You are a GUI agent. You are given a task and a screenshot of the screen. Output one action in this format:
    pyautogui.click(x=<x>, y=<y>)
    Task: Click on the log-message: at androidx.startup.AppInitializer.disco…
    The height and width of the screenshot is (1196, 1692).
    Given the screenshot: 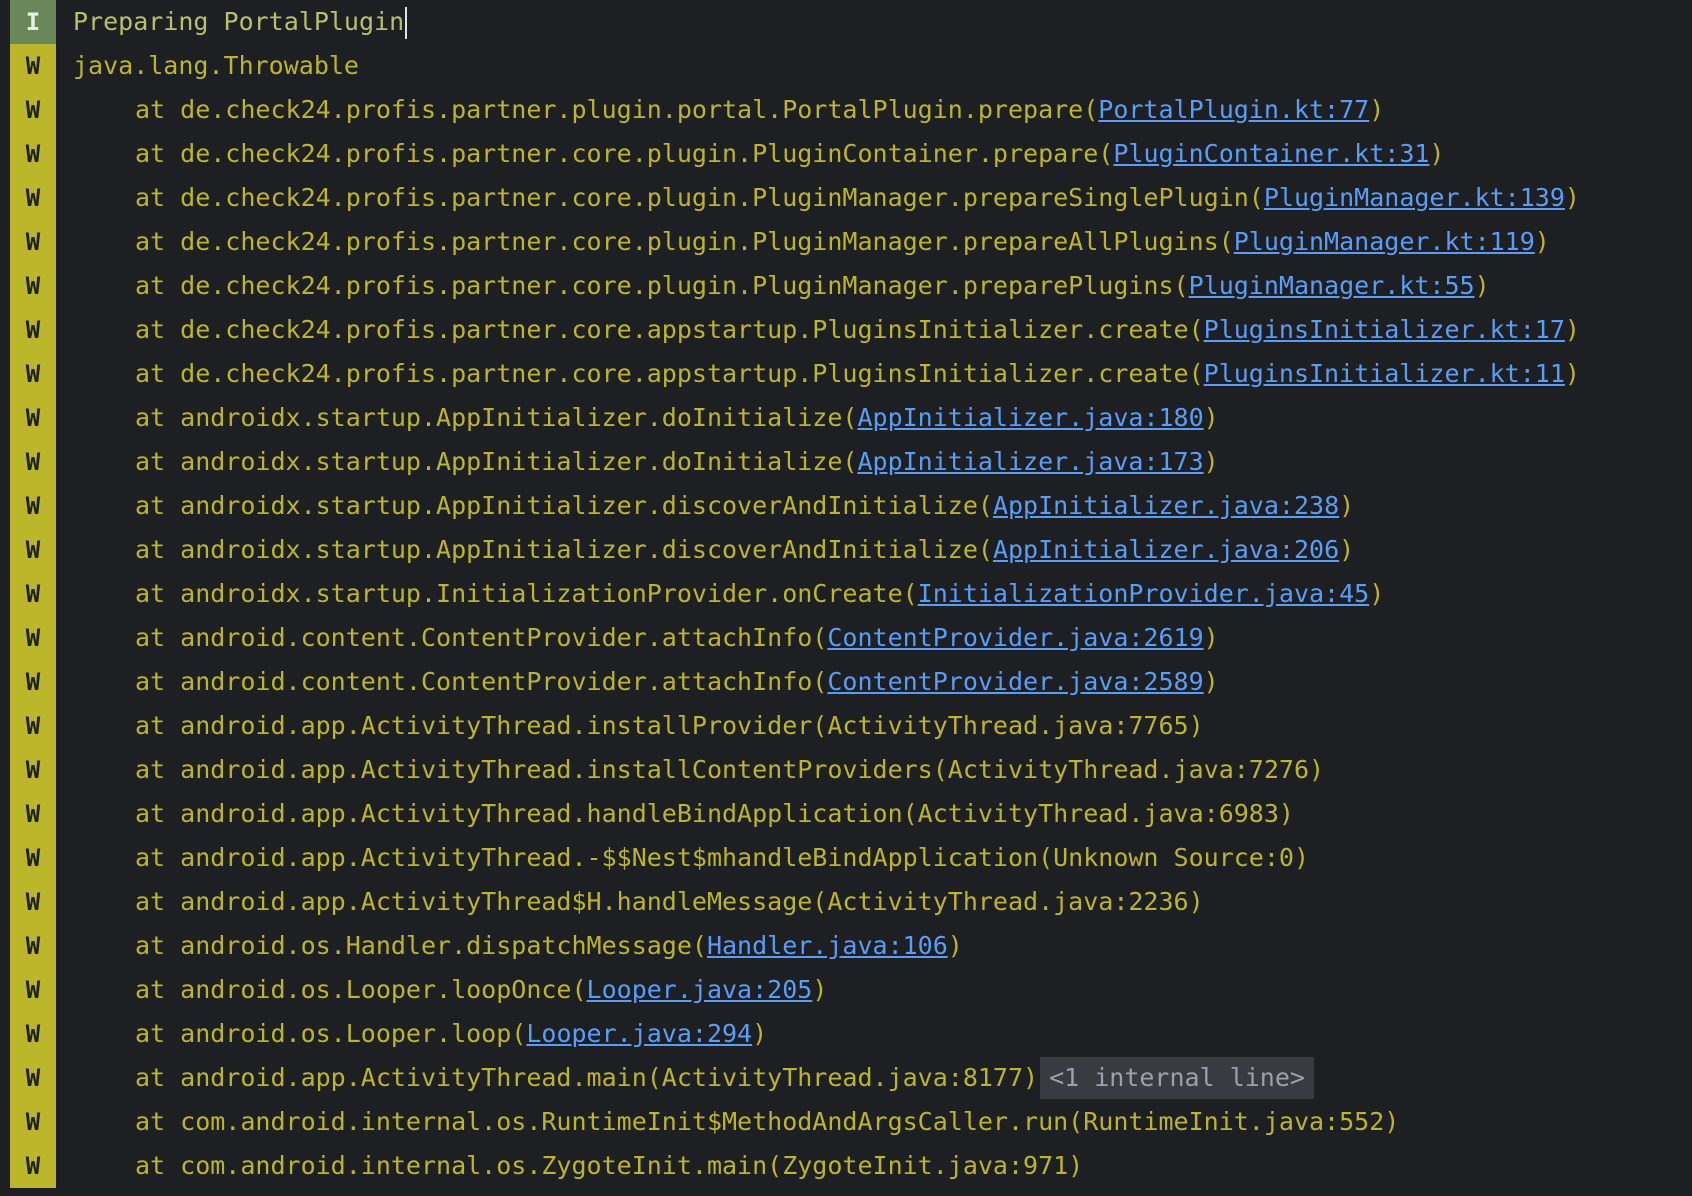 What is the action you would take?
    pyautogui.click(x=874, y=550)
    